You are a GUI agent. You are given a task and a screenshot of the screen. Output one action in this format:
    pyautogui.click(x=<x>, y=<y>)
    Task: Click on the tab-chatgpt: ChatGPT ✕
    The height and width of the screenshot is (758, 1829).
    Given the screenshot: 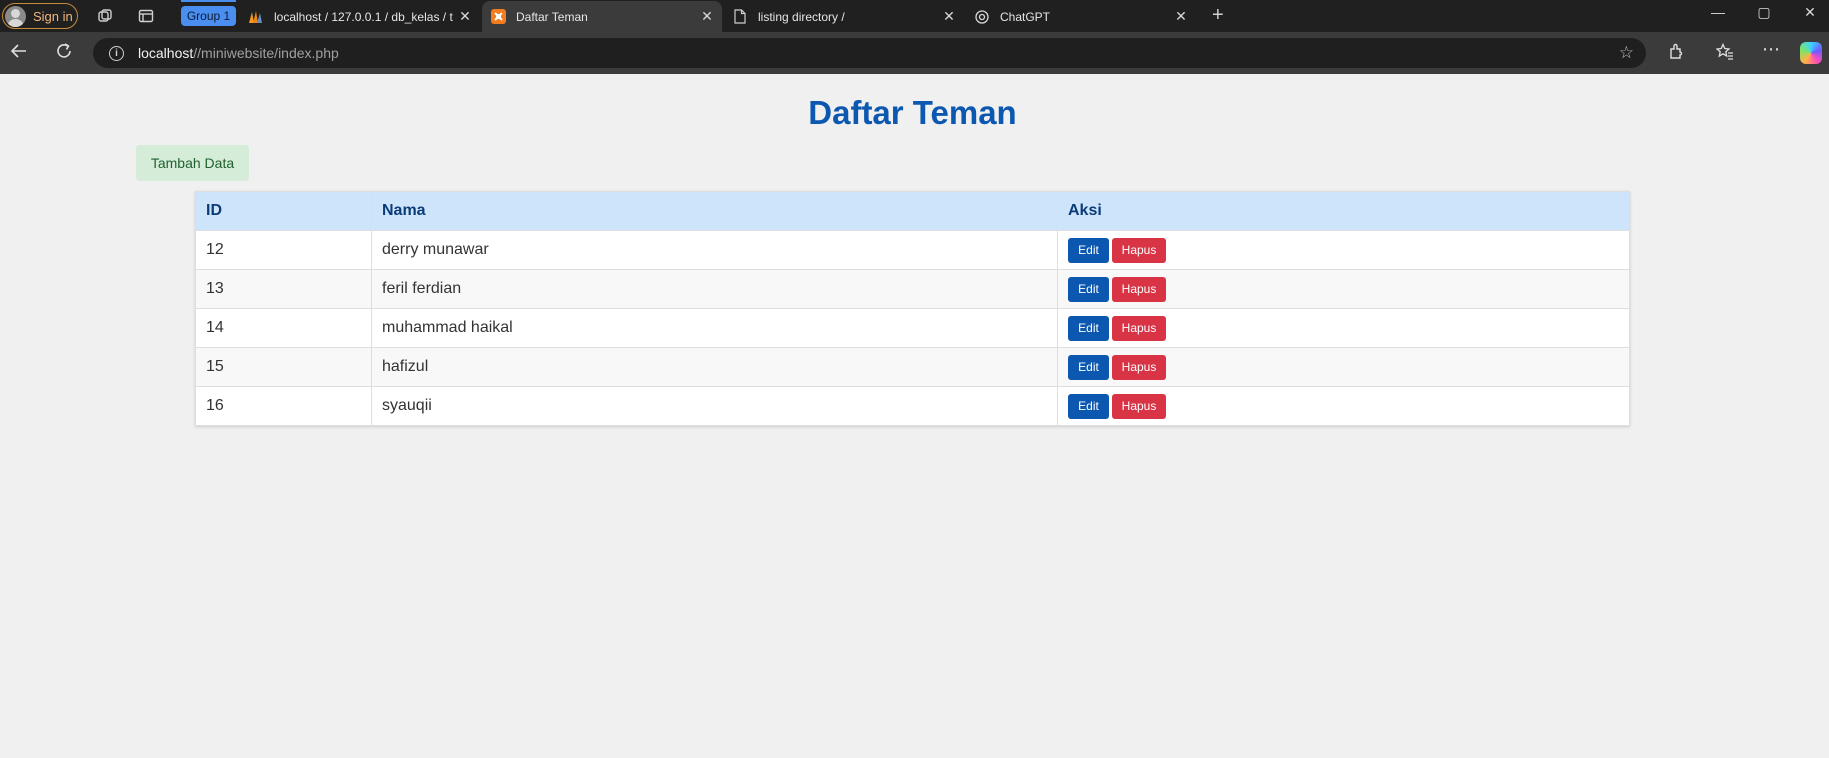 What is the action you would take?
    pyautogui.click(x=1081, y=16)
    